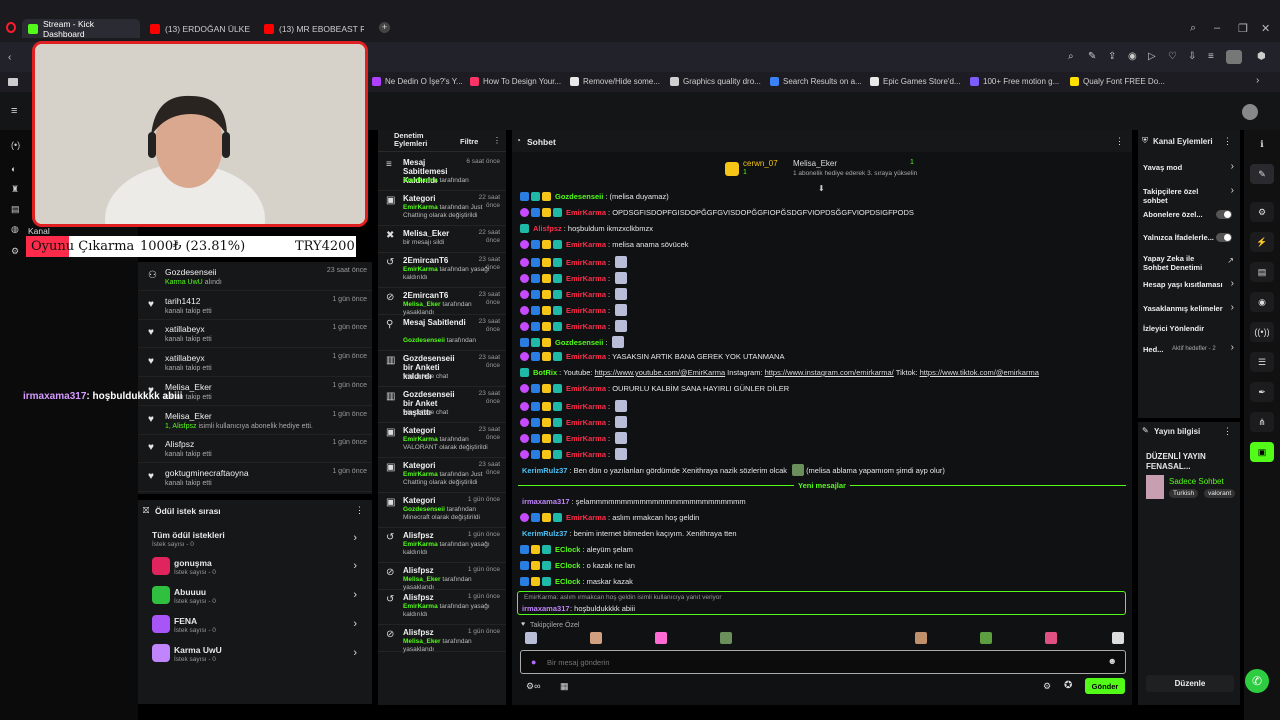 The image size is (1280, 720). I want to click on trophy-icon: ♜, so click(15, 189).